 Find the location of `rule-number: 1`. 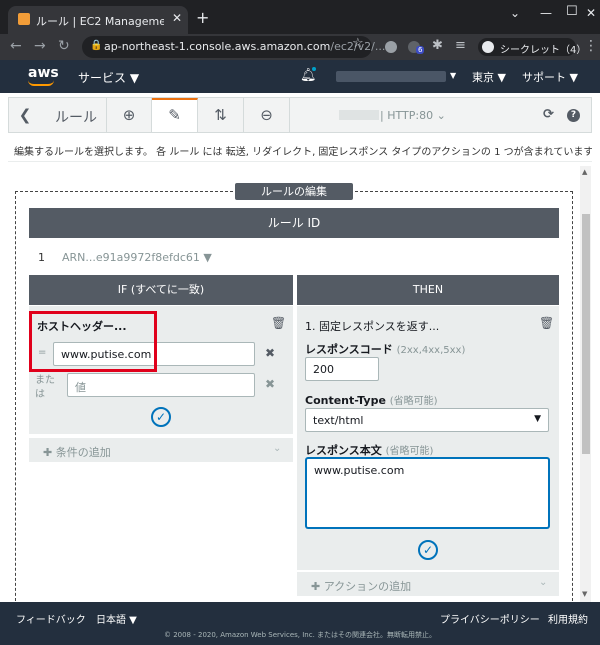

rule-number: 1 is located at coordinates (41, 257).